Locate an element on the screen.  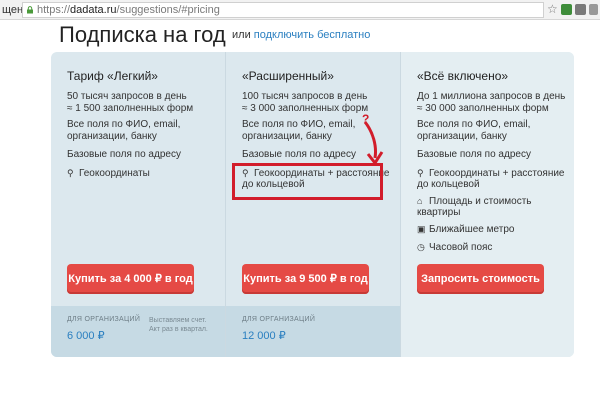
metro-icon: ▣ is located at coordinates (421, 229).